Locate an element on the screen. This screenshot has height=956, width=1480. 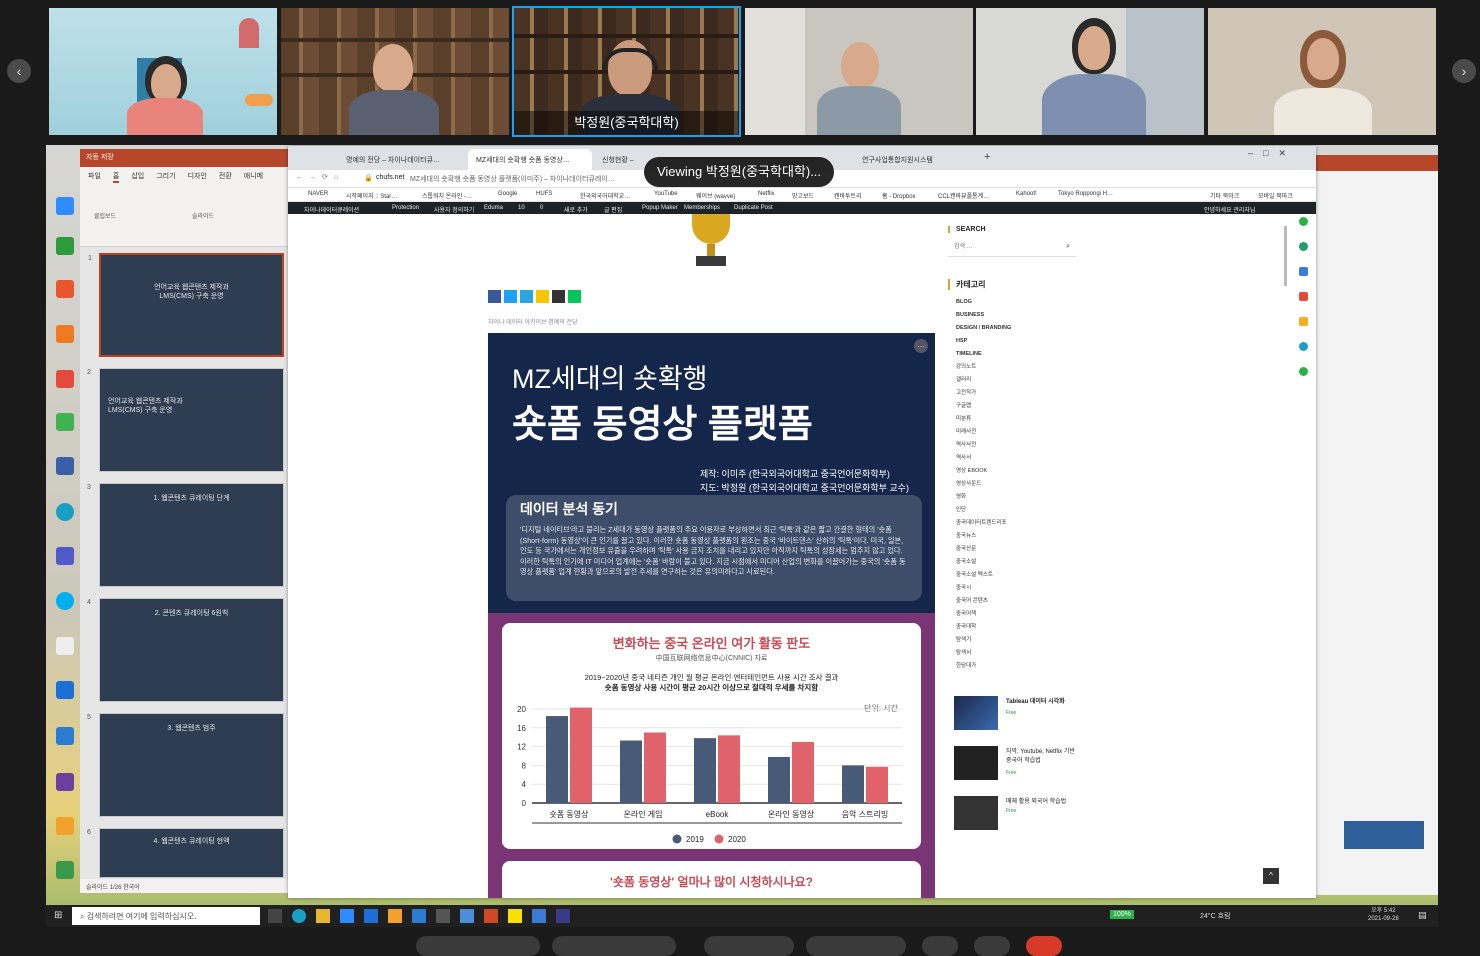
page-scrollbar is located at coordinates (1285, 256).